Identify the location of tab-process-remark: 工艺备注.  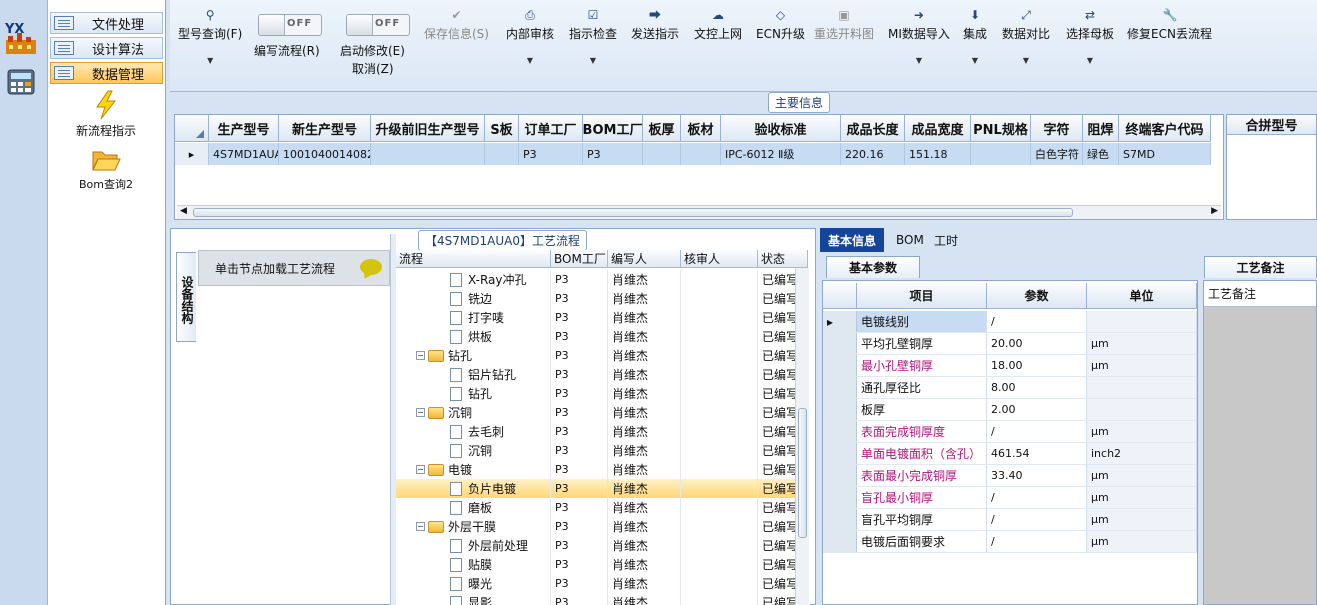
(1260, 267).